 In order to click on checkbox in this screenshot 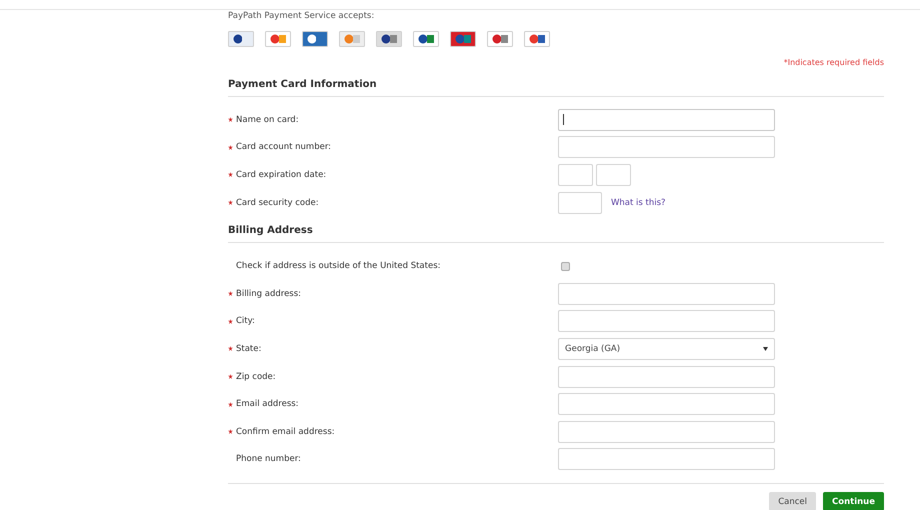, I will do `click(565, 266)`.